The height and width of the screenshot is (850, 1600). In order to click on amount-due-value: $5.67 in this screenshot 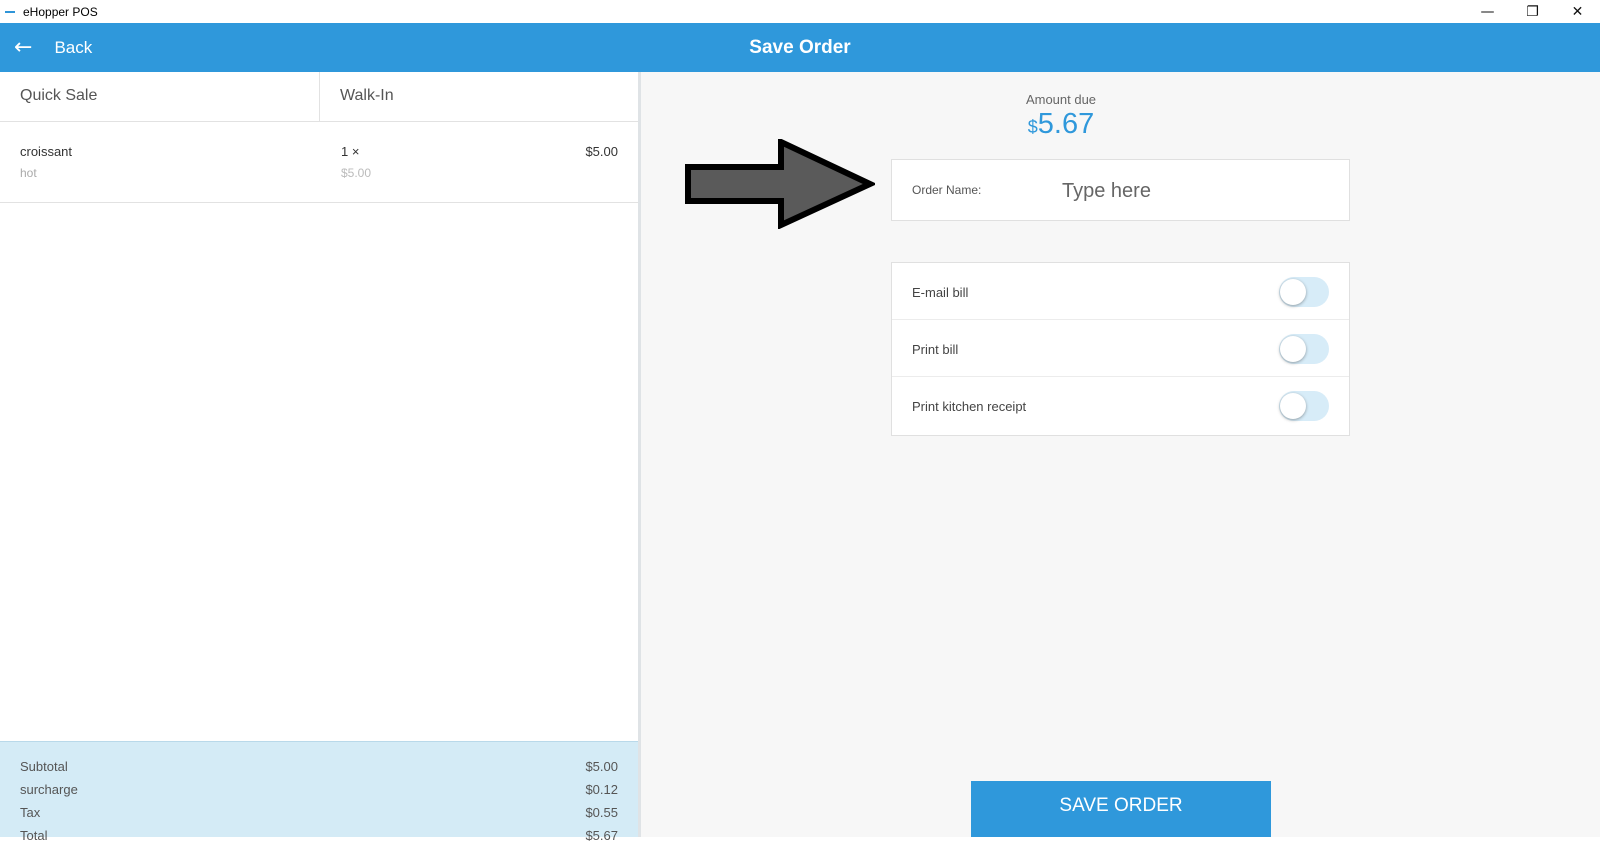, I will do `click(1061, 124)`.